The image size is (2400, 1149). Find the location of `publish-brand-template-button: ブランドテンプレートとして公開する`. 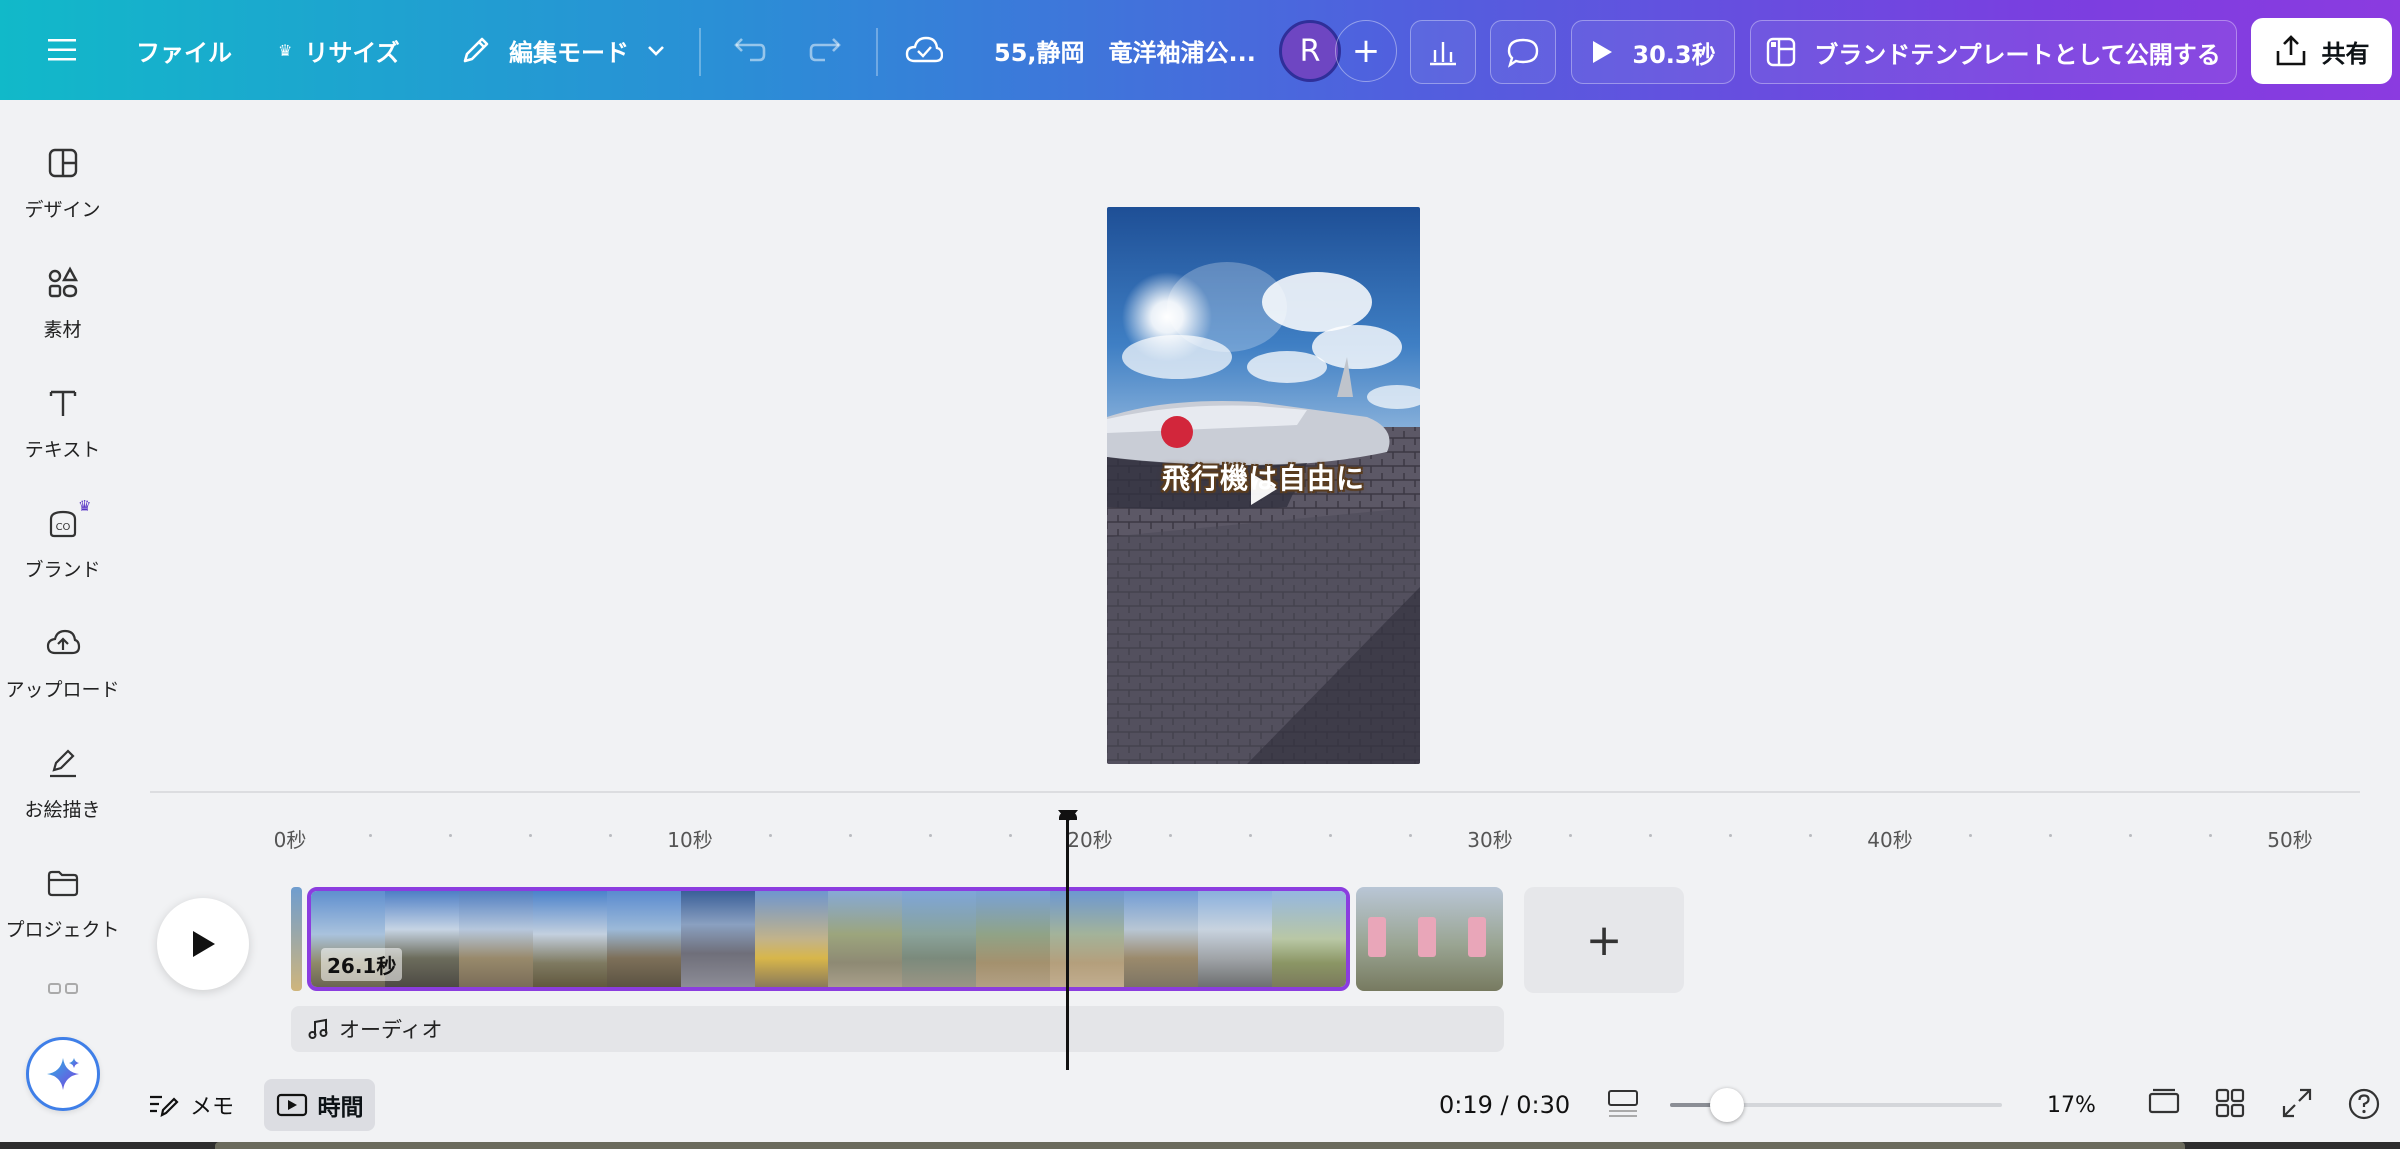

publish-brand-template-button: ブランドテンプレートとして公開する is located at coordinates (1993, 52).